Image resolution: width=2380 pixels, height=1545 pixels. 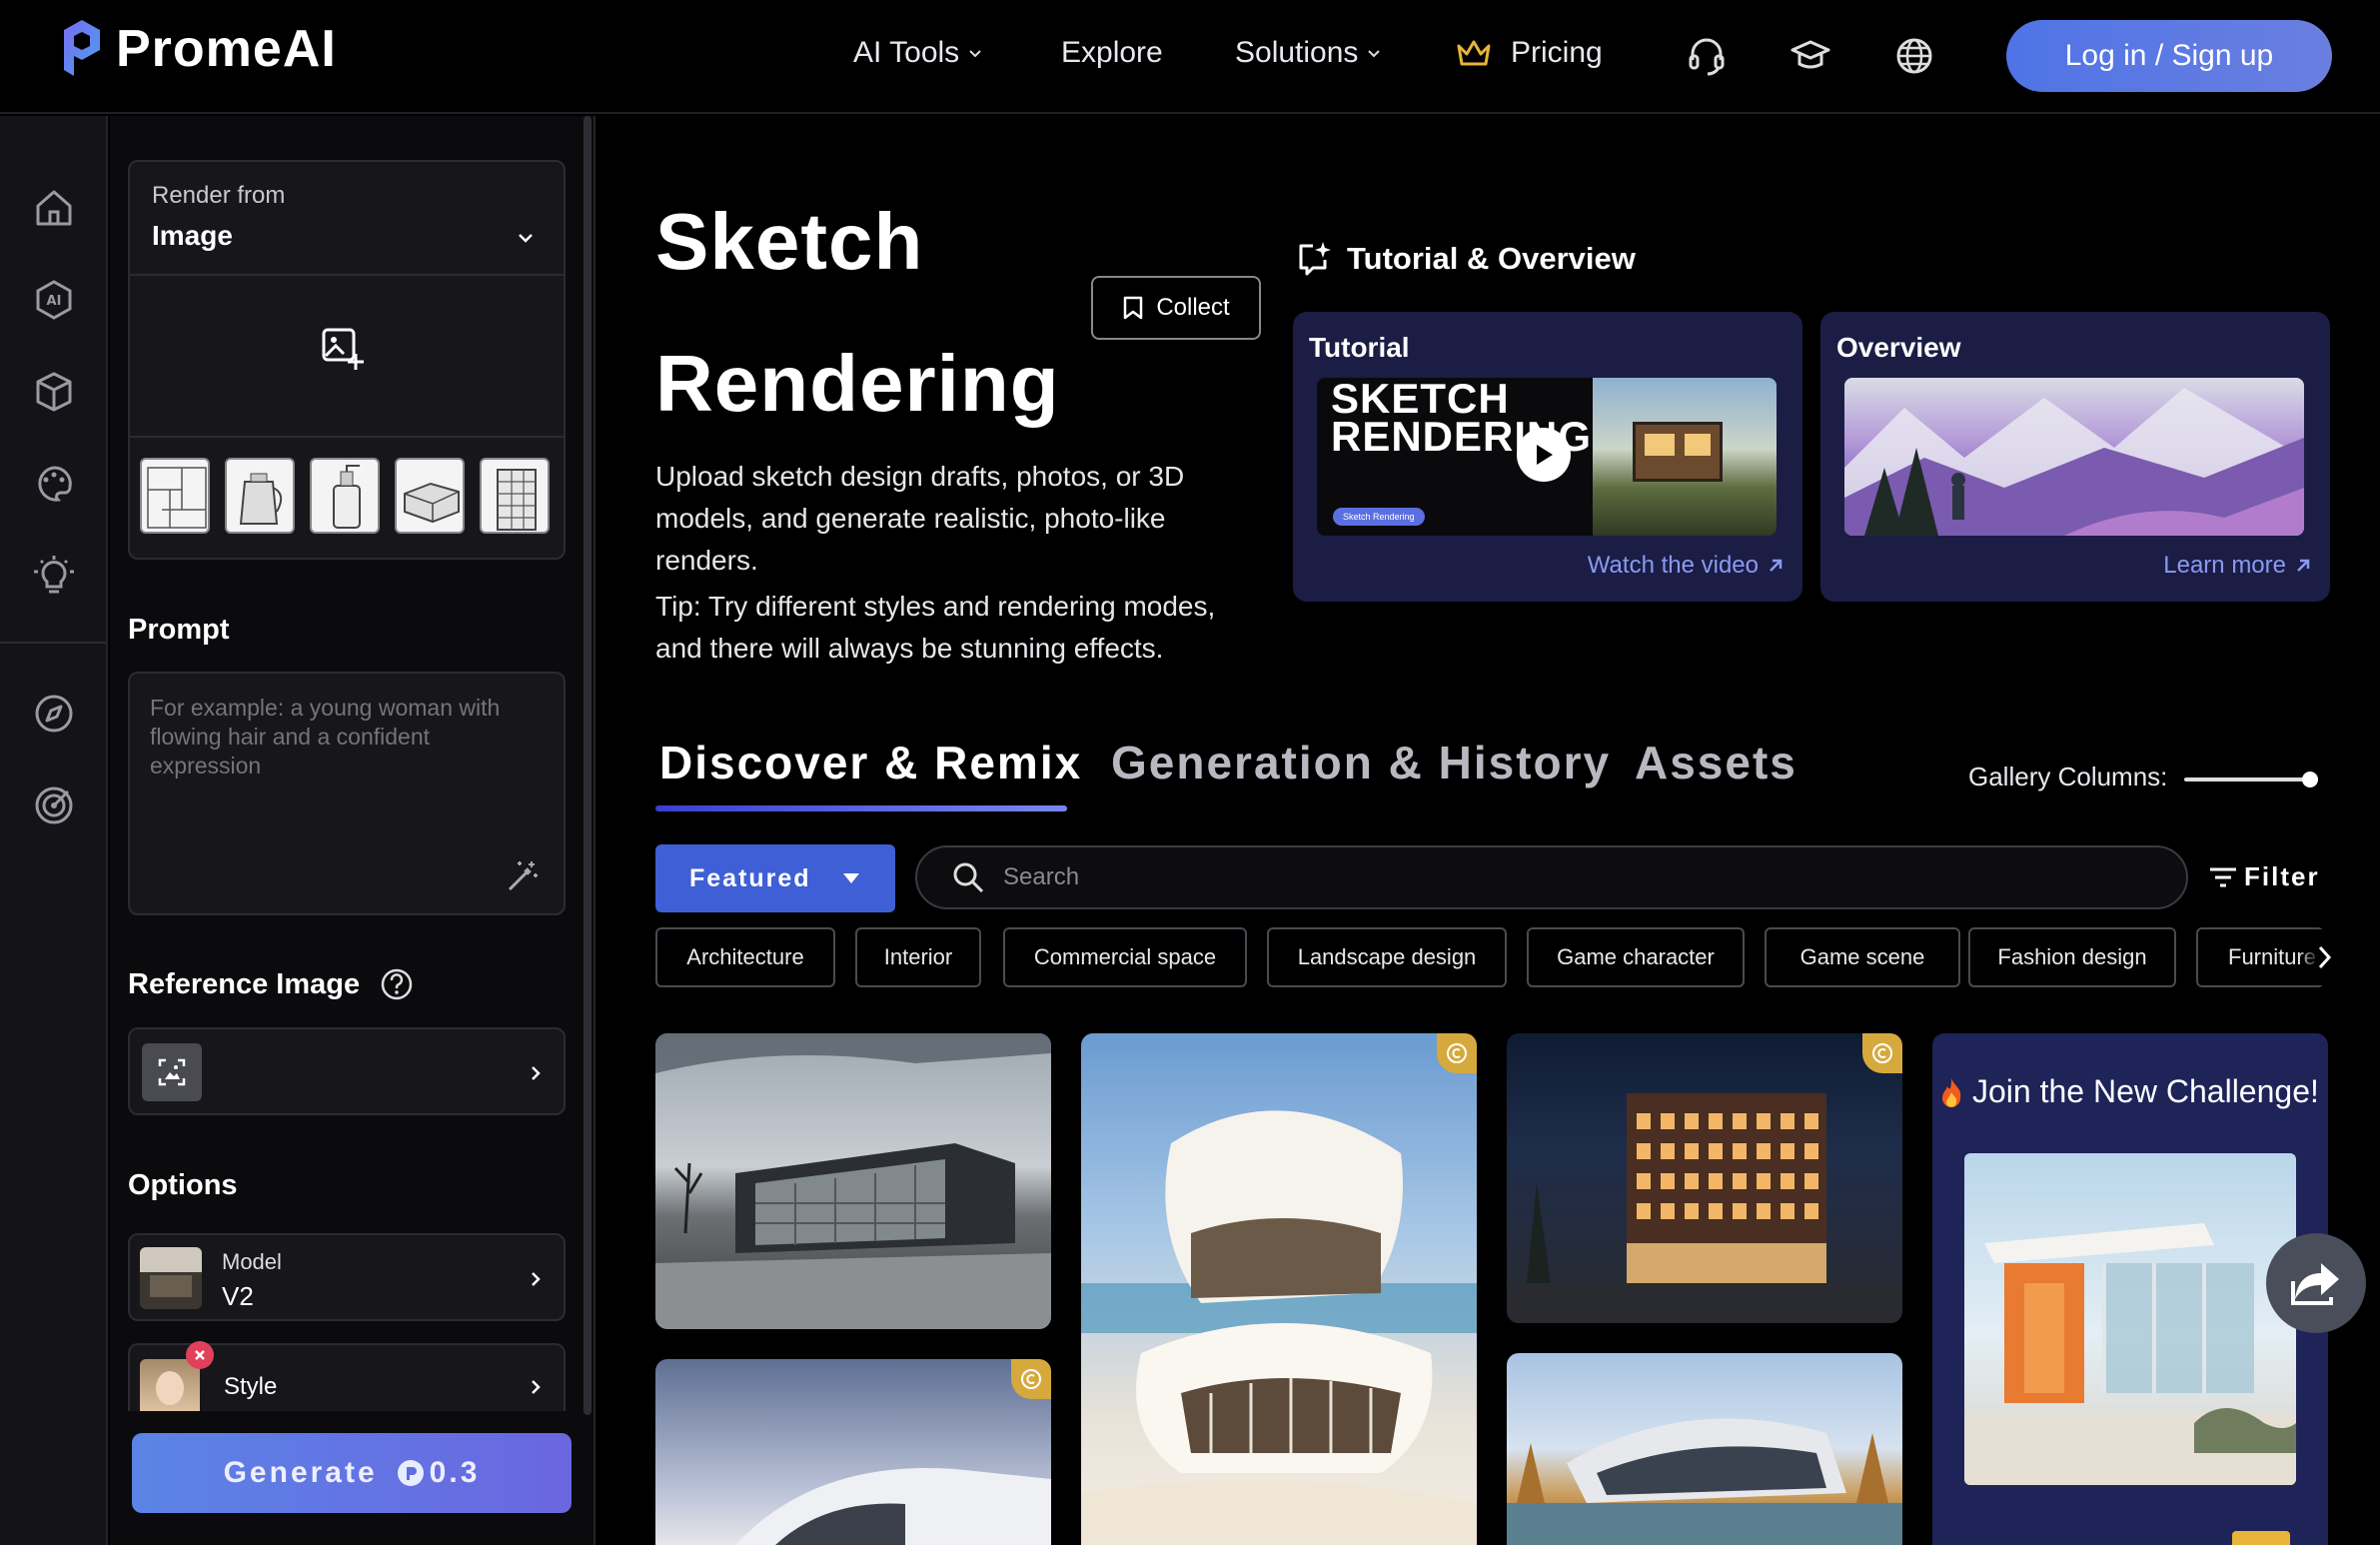 What do you see at coordinates (1125, 957) in the screenshot?
I see `chip-commercial-space: Commercial space` at bounding box center [1125, 957].